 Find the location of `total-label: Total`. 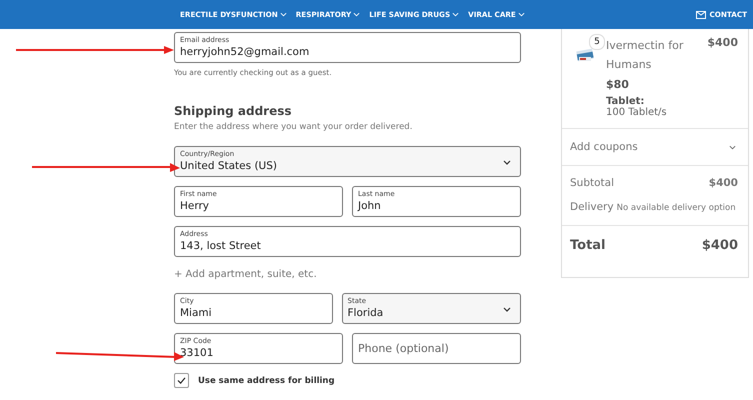

total-label: Total is located at coordinates (588, 245).